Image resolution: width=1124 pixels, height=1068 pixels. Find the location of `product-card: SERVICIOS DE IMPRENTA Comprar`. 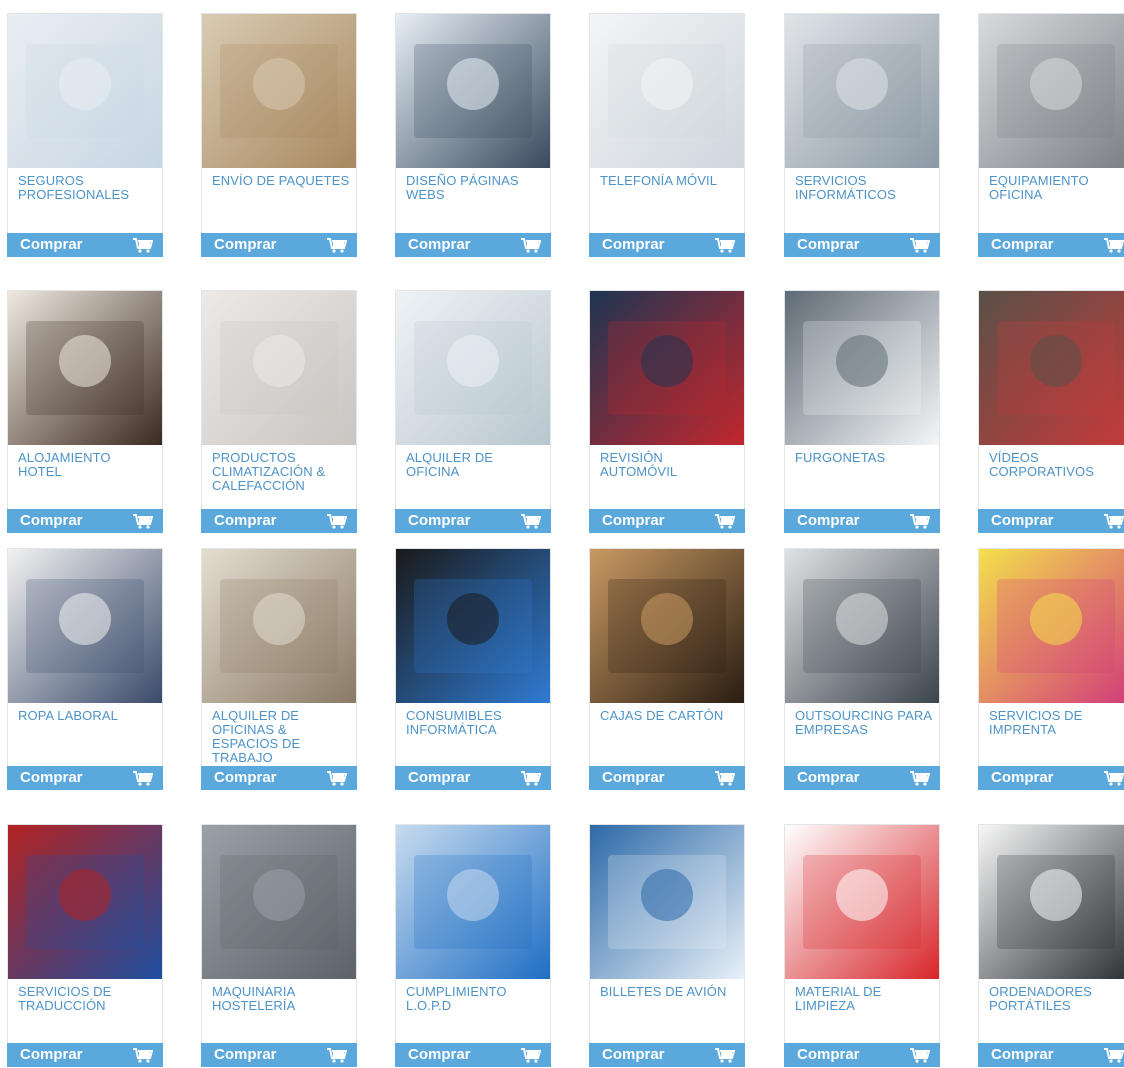

product-card: SERVICIOS DE IMPRENTA Comprar is located at coordinates (1051, 669).